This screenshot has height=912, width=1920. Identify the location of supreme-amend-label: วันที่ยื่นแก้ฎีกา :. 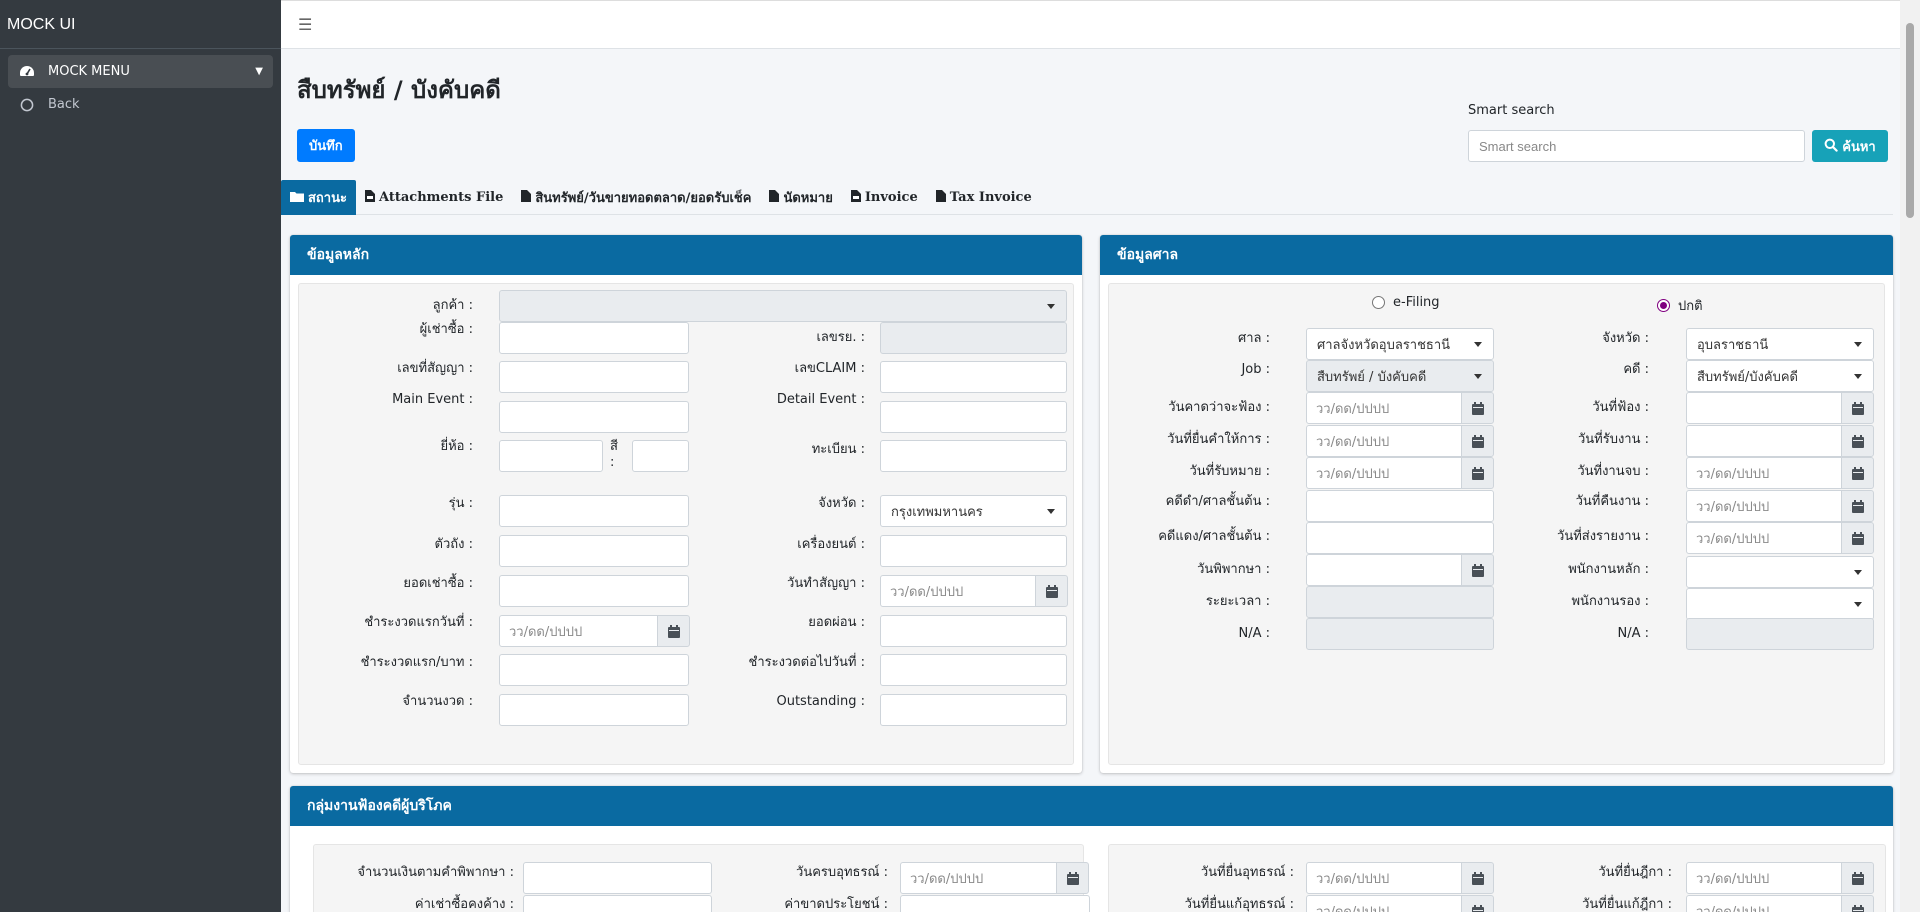
(1627, 904).